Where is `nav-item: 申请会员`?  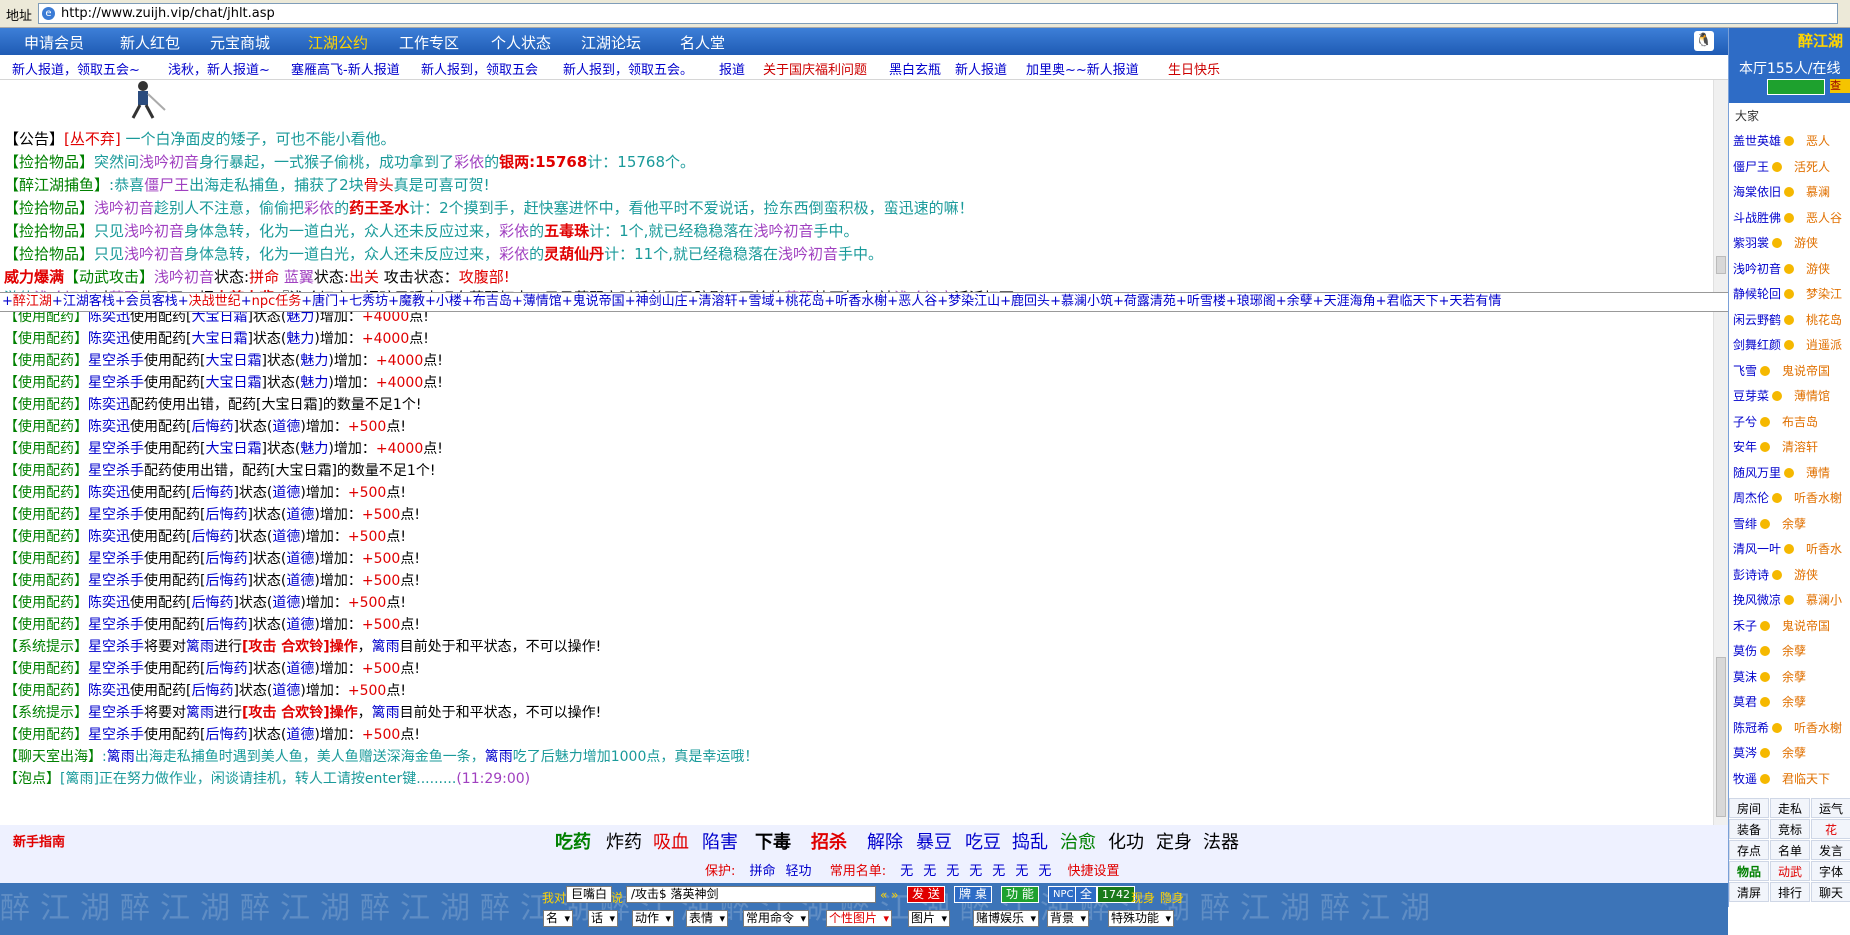
nav-item: 申请会员 is located at coordinates (54, 42).